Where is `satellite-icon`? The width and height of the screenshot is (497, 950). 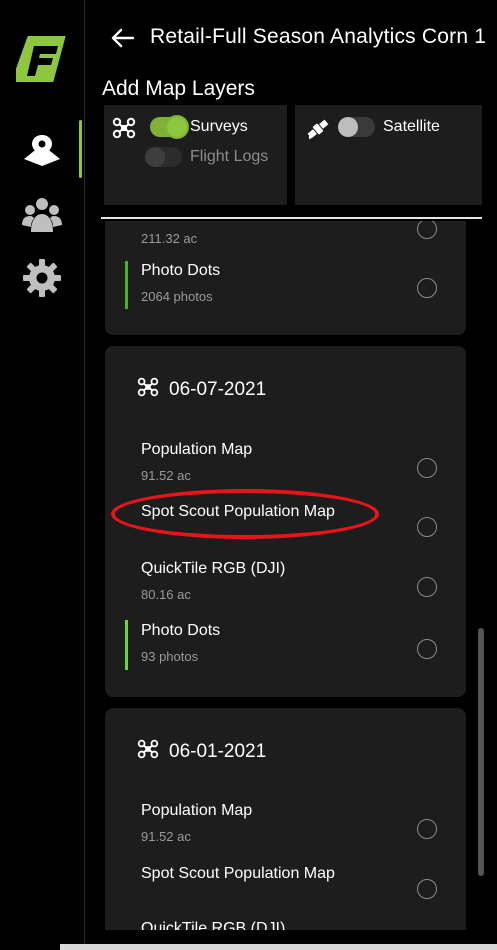
satellite-icon is located at coordinates (318, 131).